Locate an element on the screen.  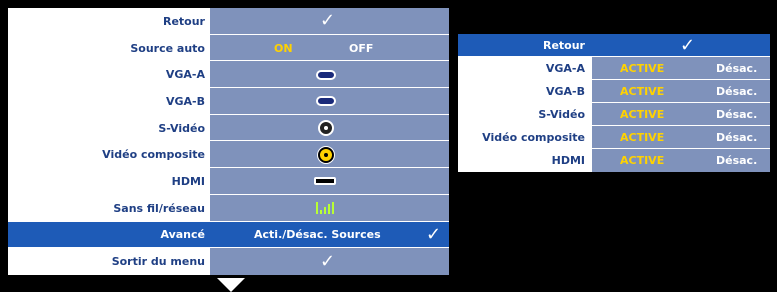
wireless-signal-icon is located at coordinates (326, 208).